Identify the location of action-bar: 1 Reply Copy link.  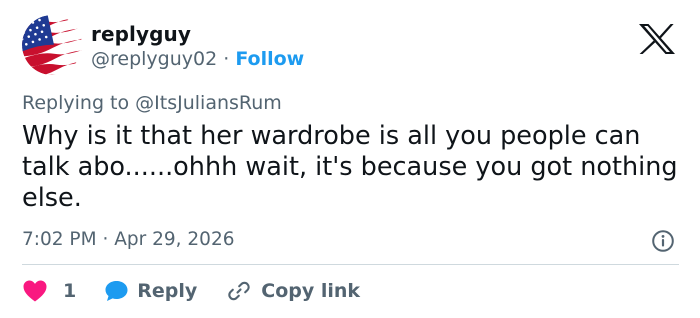
(191, 291).